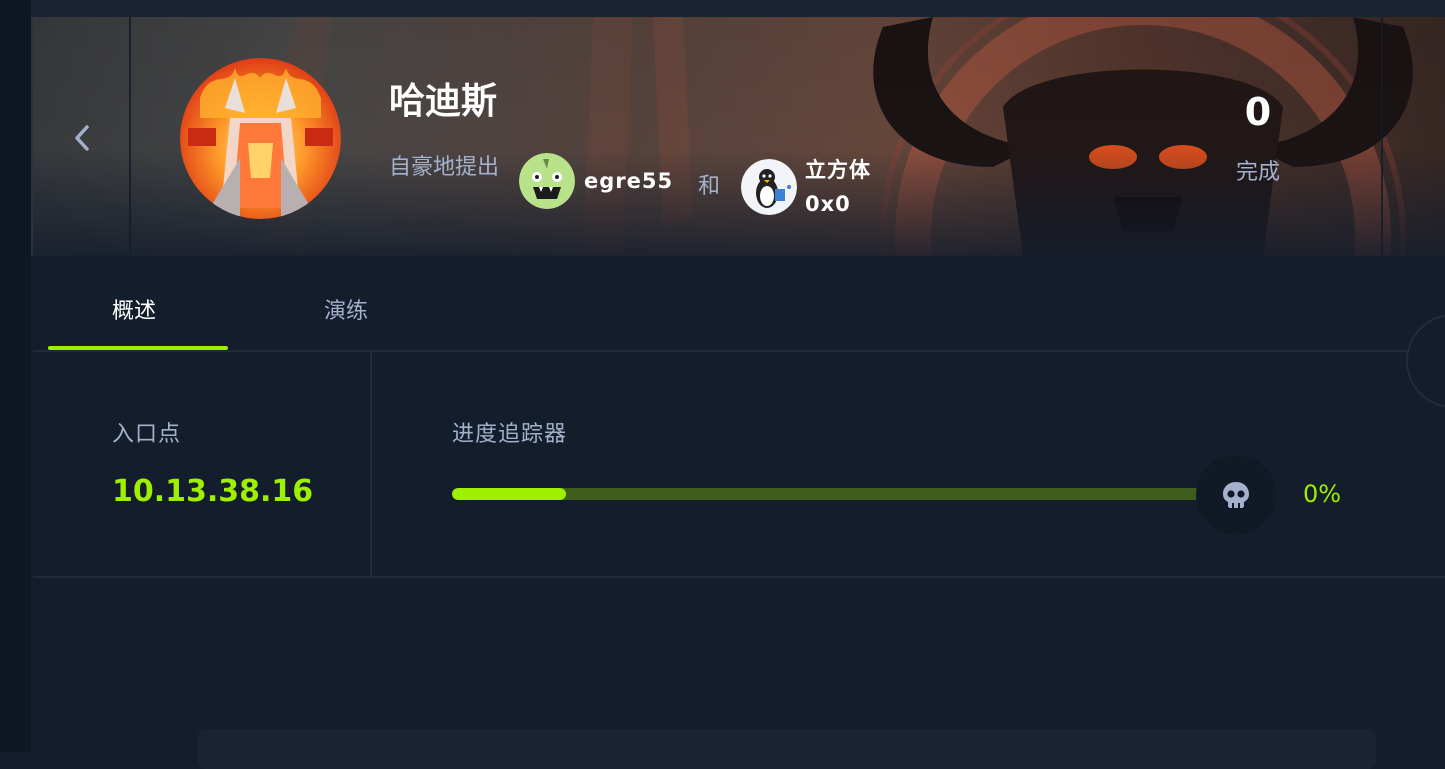 The height and width of the screenshot is (769, 1445). I want to click on cartoon-monster-avatar-icon, so click(547, 181).